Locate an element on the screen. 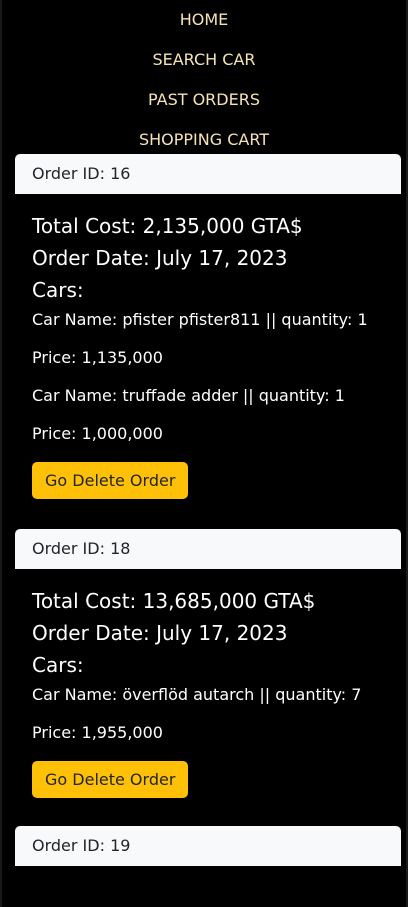 This screenshot has height=907, width=408. nav-home-link: HOME is located at coordinates (204, 22).